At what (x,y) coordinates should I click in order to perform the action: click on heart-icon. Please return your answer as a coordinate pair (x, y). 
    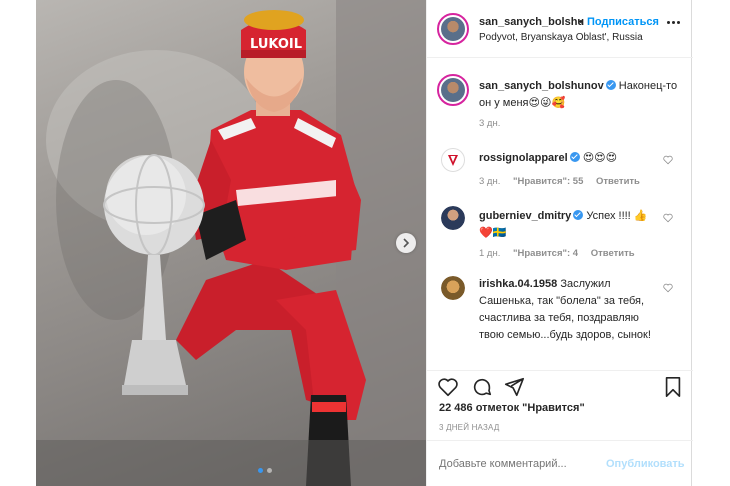
    Looking at the image, I should click on (448, 387).